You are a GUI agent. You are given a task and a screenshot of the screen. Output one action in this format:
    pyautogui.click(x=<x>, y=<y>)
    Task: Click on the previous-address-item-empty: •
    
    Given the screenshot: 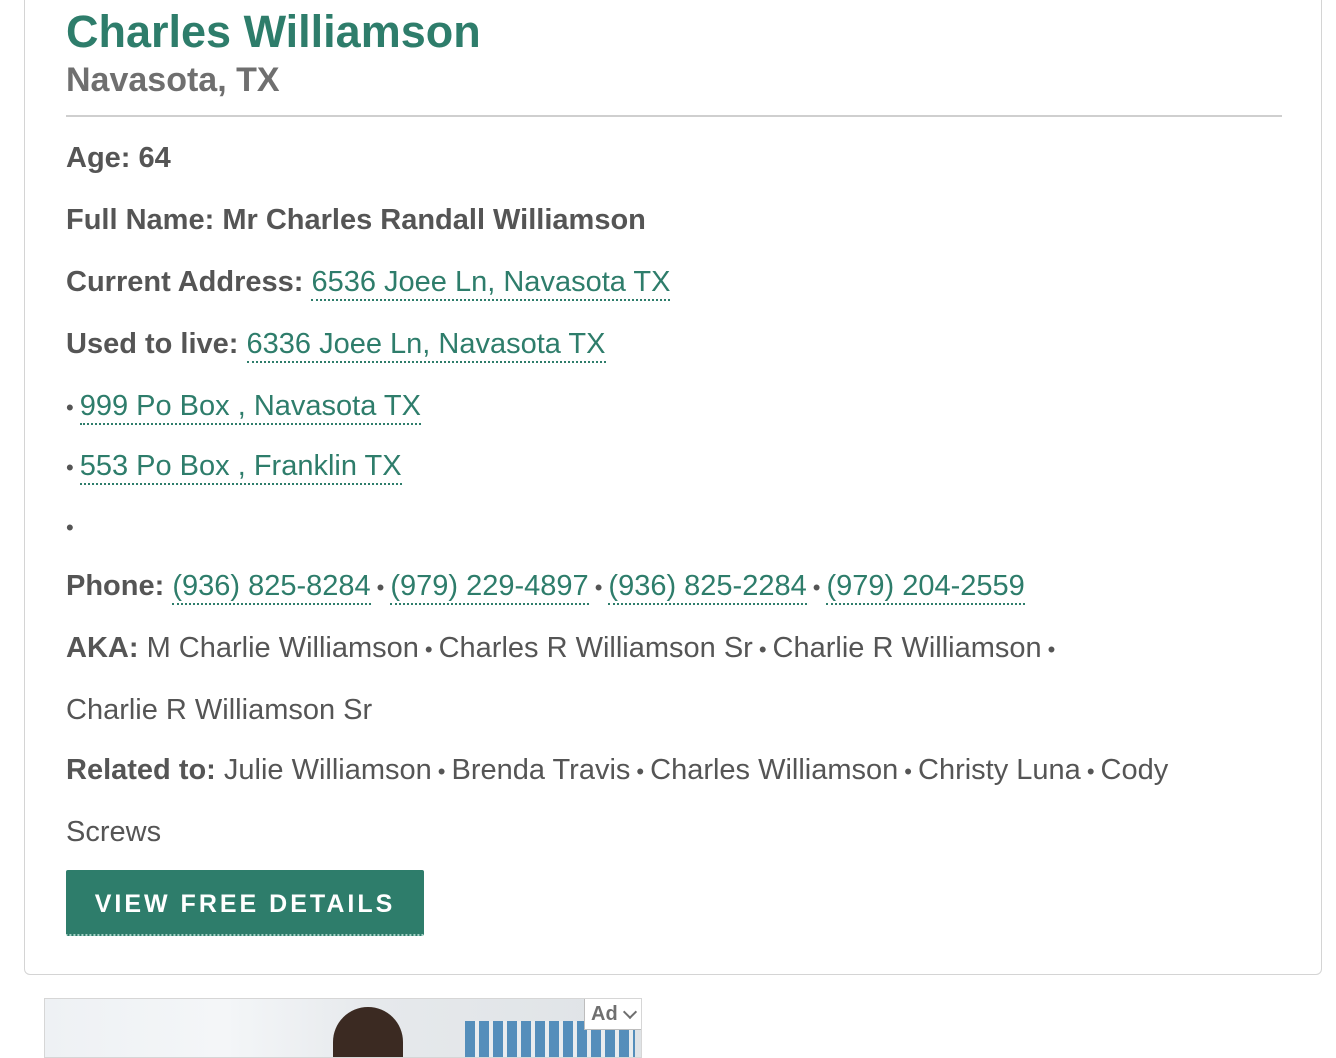 What is the action you would take?
    pyautogui.click(x=73, y=527)
    